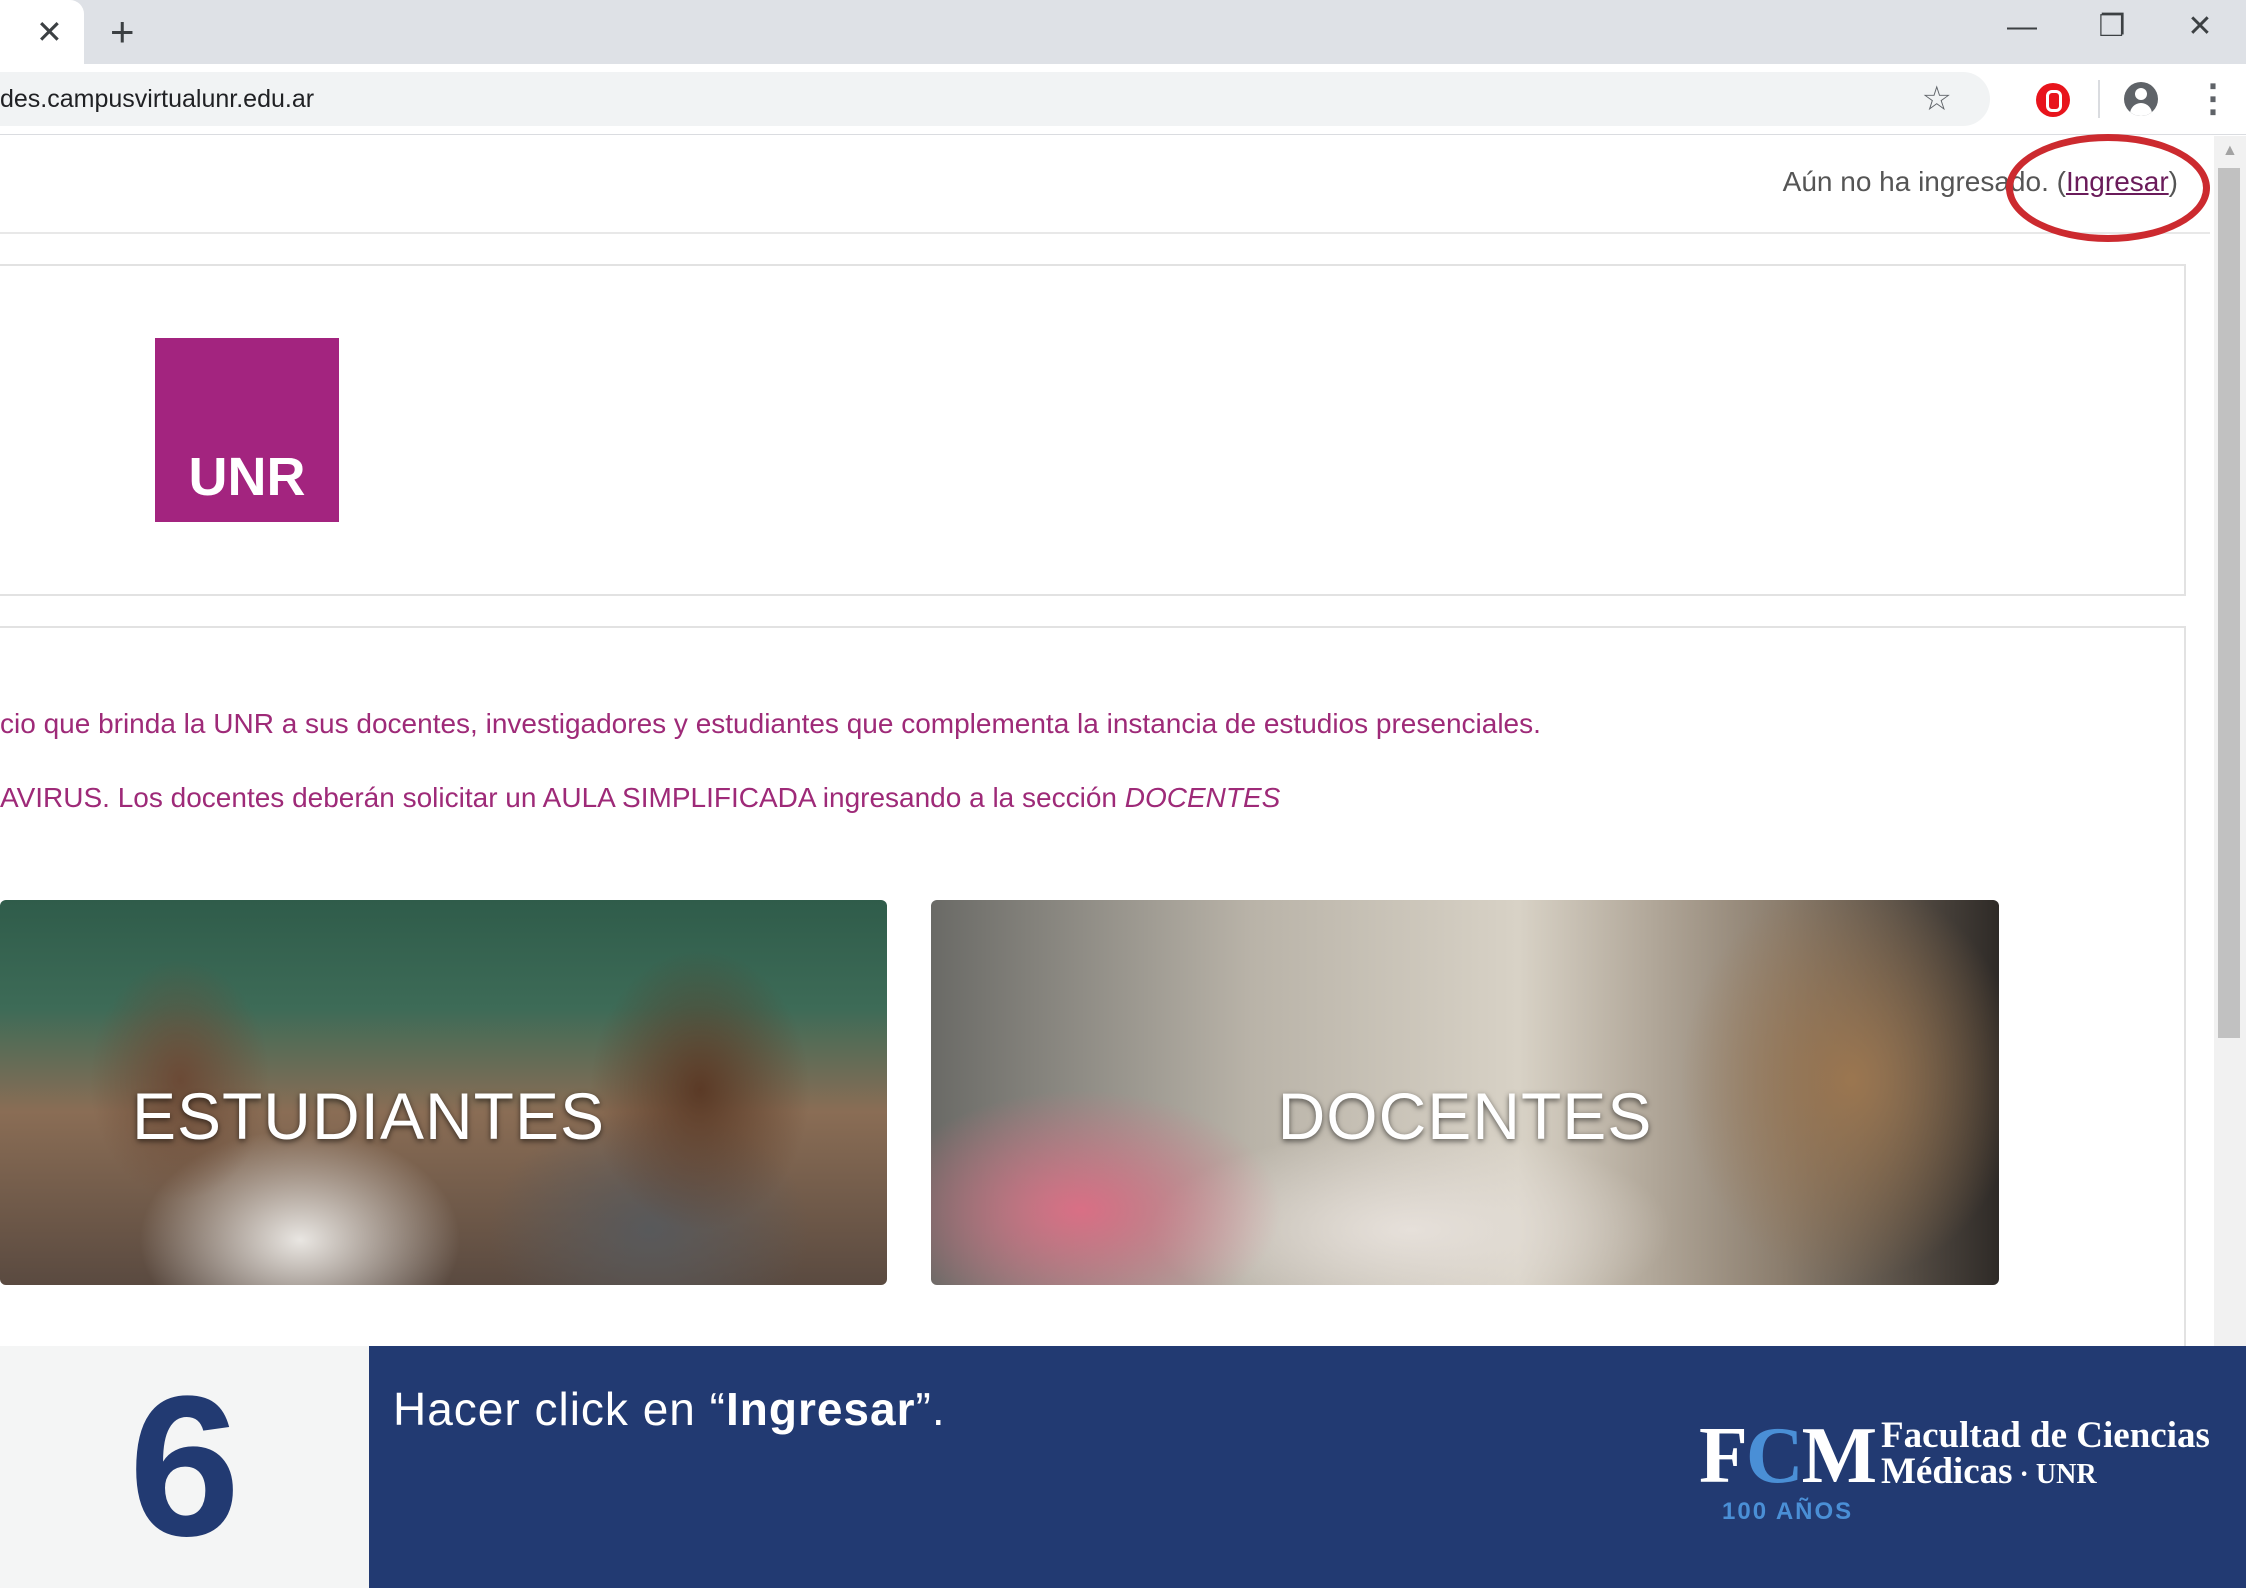 The width and height of the screenshot is (2246, 1588). I want to click on fcm-logo: FCM, so click(1788, 1456).